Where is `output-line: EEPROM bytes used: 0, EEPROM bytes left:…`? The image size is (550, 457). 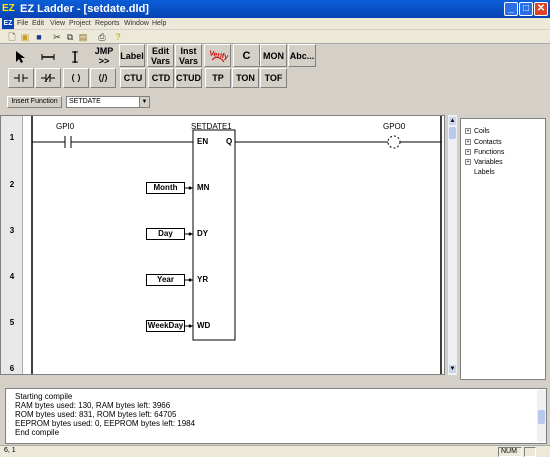 output-line: EEPROM bytes used: 0, EEPROM bytes left:… is located at coordinates (105, 423).